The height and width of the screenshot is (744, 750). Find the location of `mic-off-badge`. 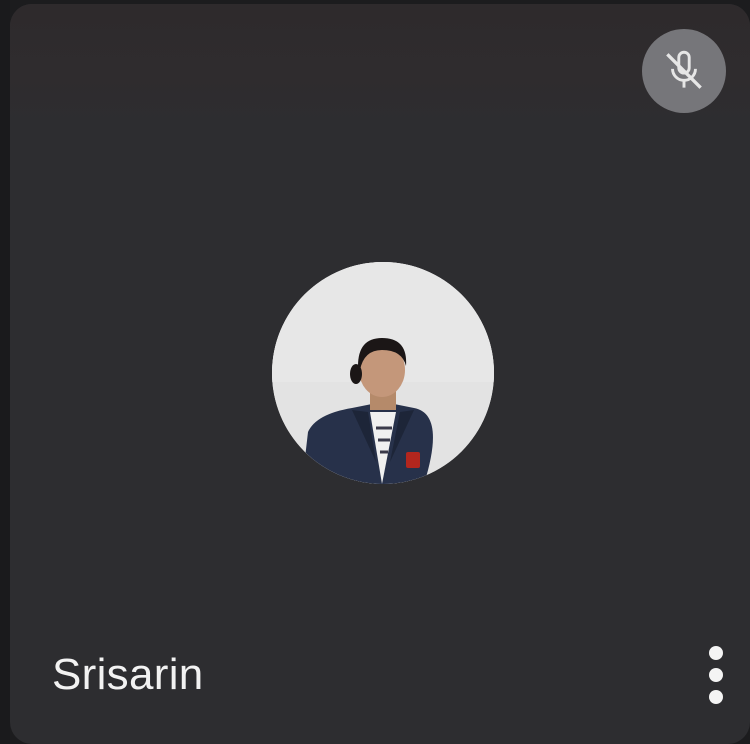

mic-off-badge is located at coordinates (684, 71).